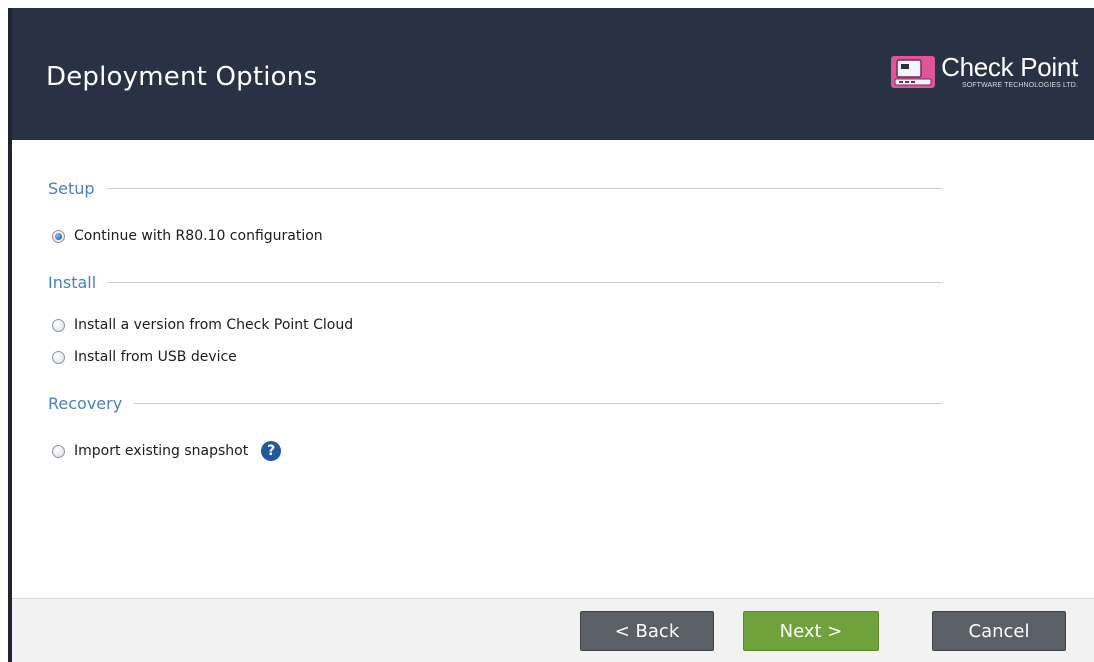 This screenshot has height=662, width=1094. I want to click on option-label: Continue with R80.10 configuration, so click(198, 236).